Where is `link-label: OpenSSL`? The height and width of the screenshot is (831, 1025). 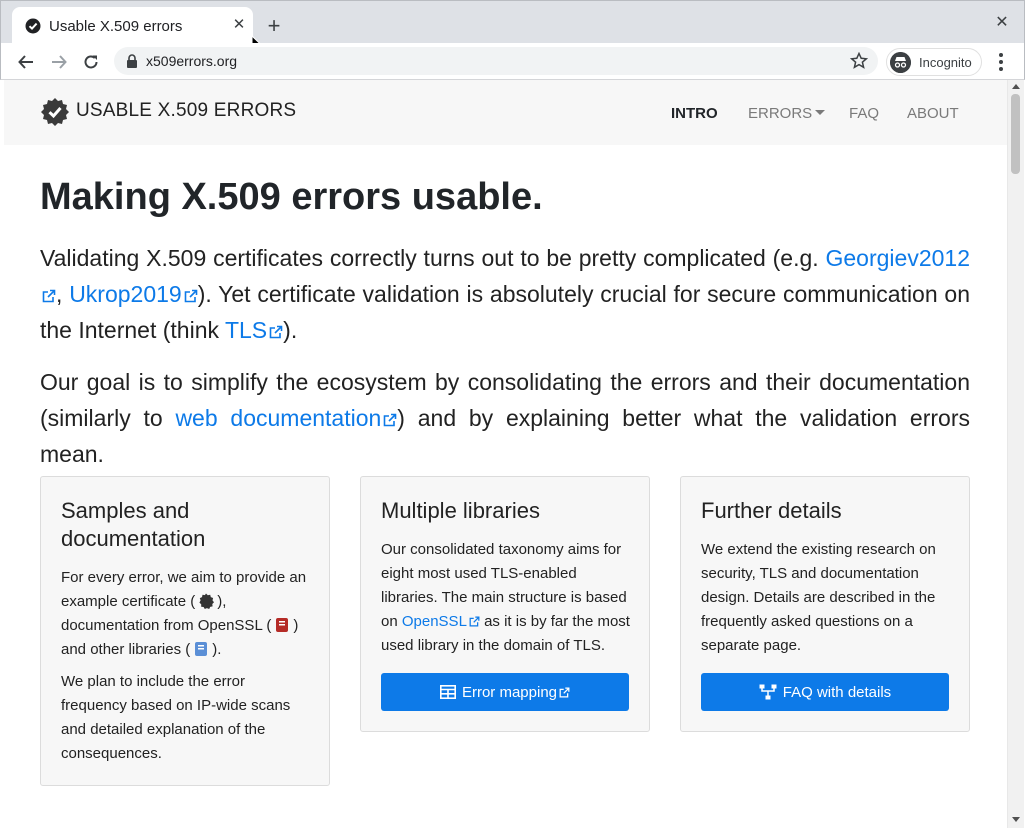
link-label: OpenSSL is located at coordinates (434, 621).